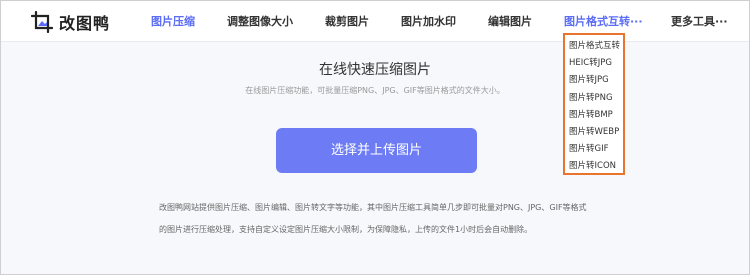  What do you see at coordinates (375, 90) in the screenshot?
I see `page-subtitle: 在线图片压缩功能，可批量压缩PNG、JPG、GIF等图片格式的文件大小。` at bounding box center [375, 90].